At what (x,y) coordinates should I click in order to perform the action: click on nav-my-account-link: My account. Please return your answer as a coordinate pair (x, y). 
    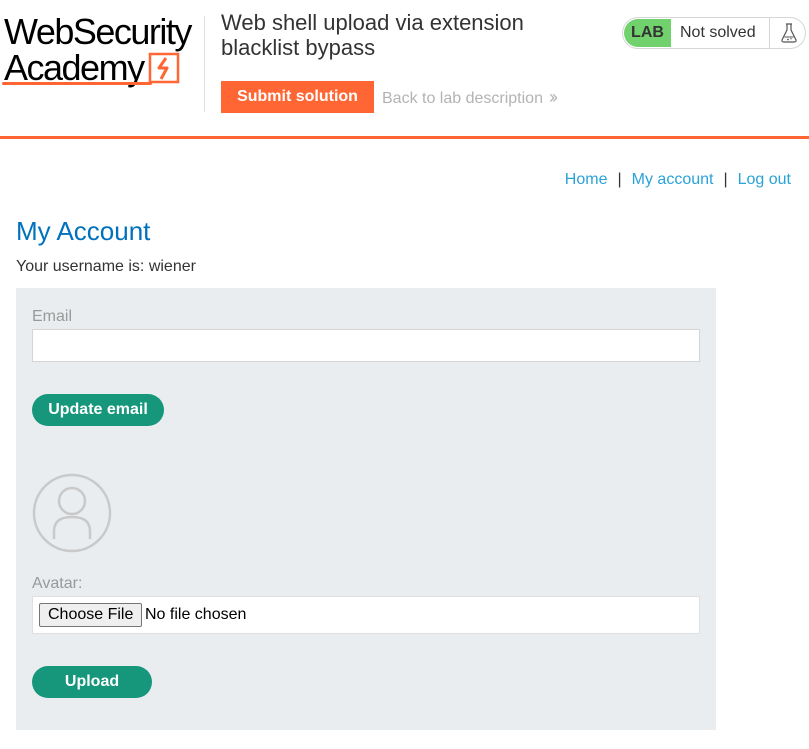
    Looking at the image, I should click on (673, 179).